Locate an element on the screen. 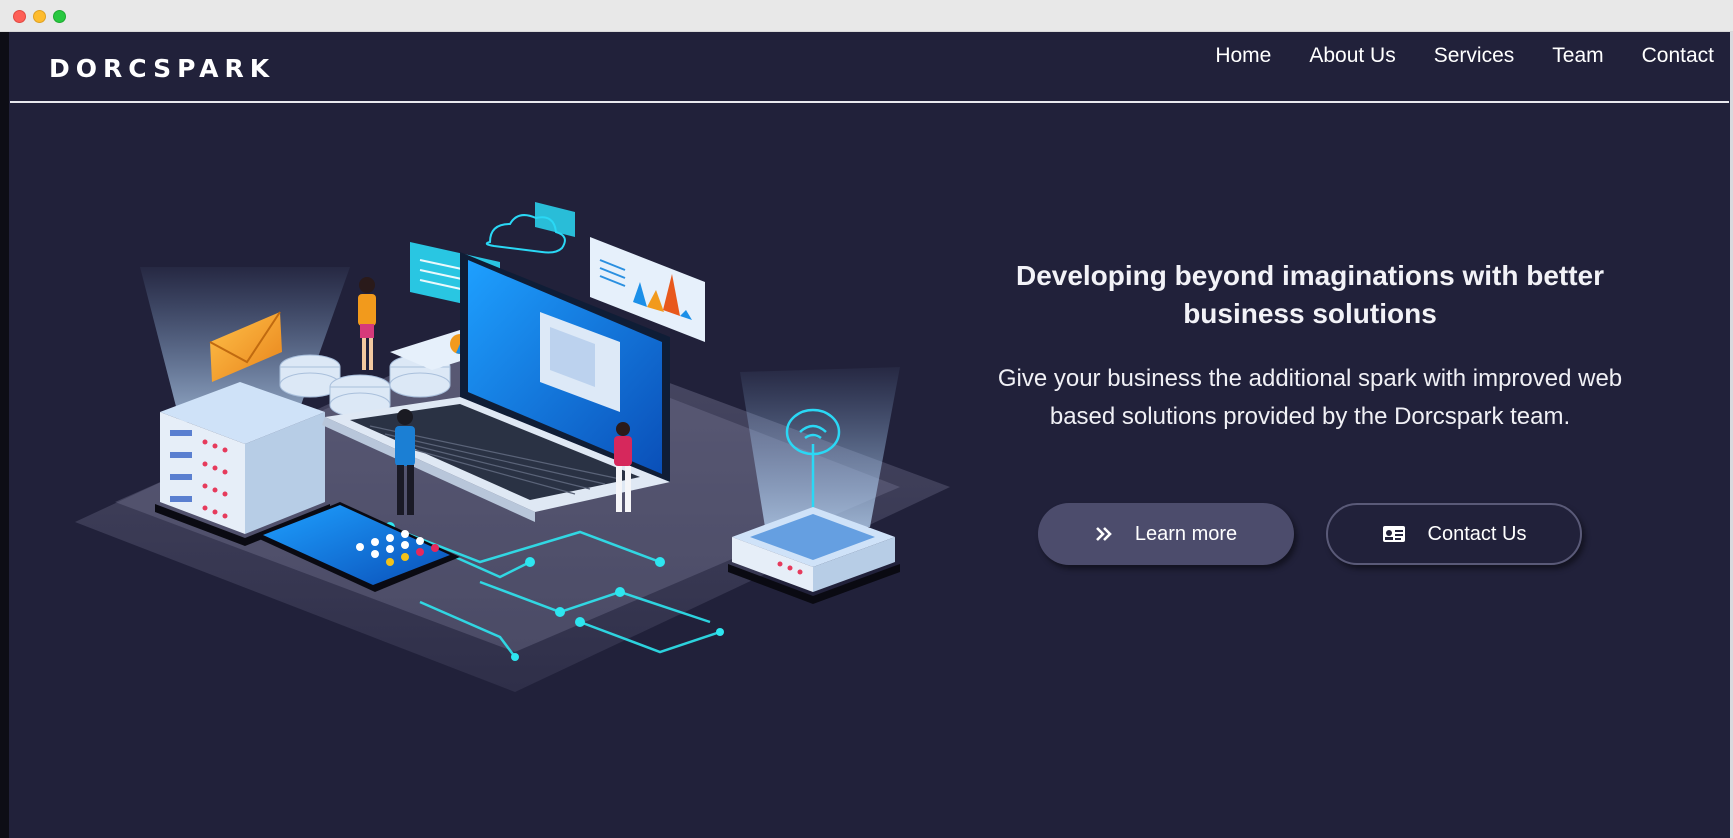 Image resolution: width=1733 pixels, height=838 pixels. nav-links: Home About Us Services Team Contact is located at coordinates (1464, 56).